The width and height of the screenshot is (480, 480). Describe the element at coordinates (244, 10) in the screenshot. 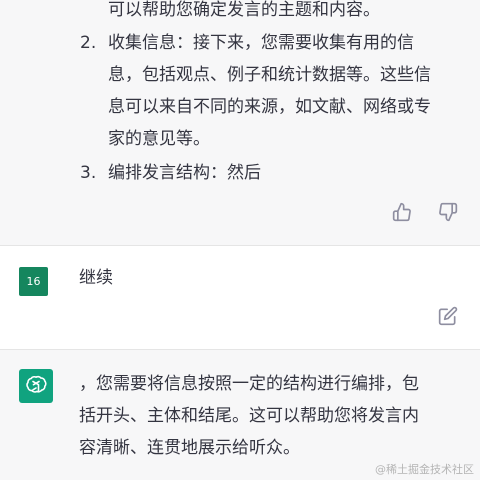

I see `message-line: 可以帮助您确定发言的主题和内容。` at that location.